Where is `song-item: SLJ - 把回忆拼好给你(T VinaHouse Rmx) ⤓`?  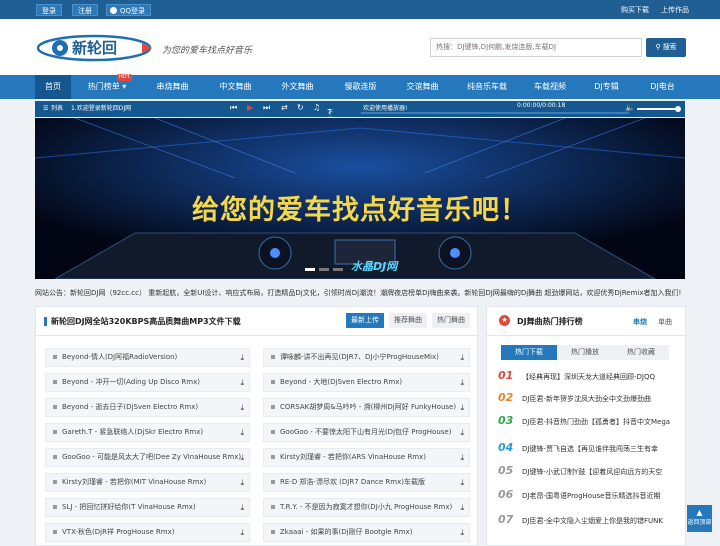
song-item: SLJ - 把回忆拼好给你(T VinaHouse Rmx) ⤓ is located at coordinates (147, 507).